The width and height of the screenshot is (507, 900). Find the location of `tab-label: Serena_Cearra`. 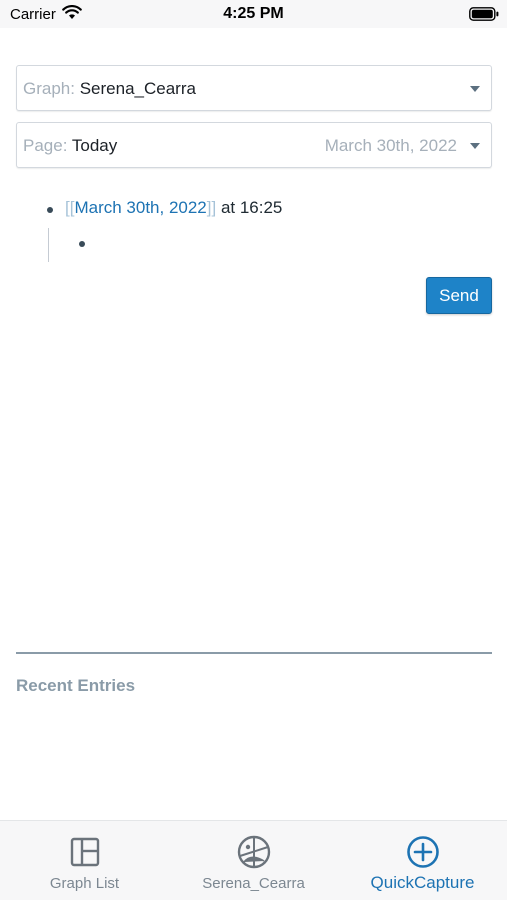

tab-label: Serena_Cearra is located at coordinates (253, 883).